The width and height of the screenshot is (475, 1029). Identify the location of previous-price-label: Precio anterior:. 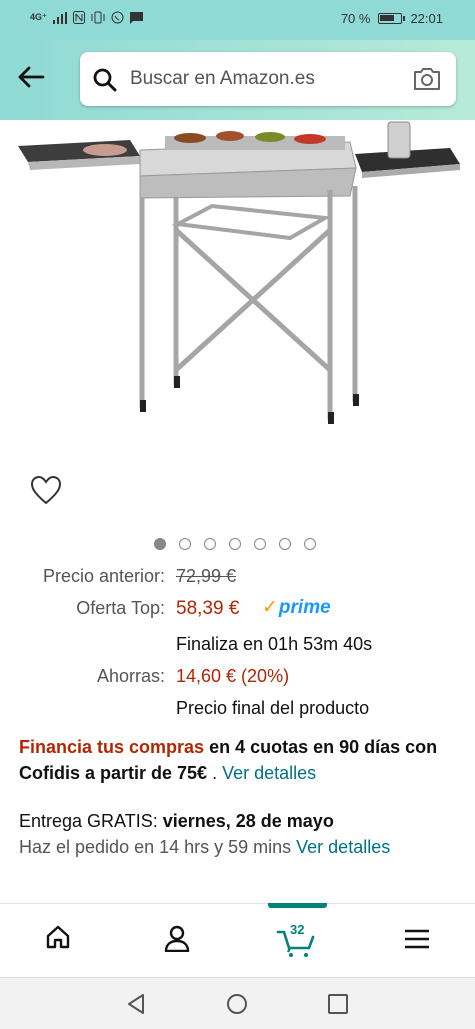
(103, 576).